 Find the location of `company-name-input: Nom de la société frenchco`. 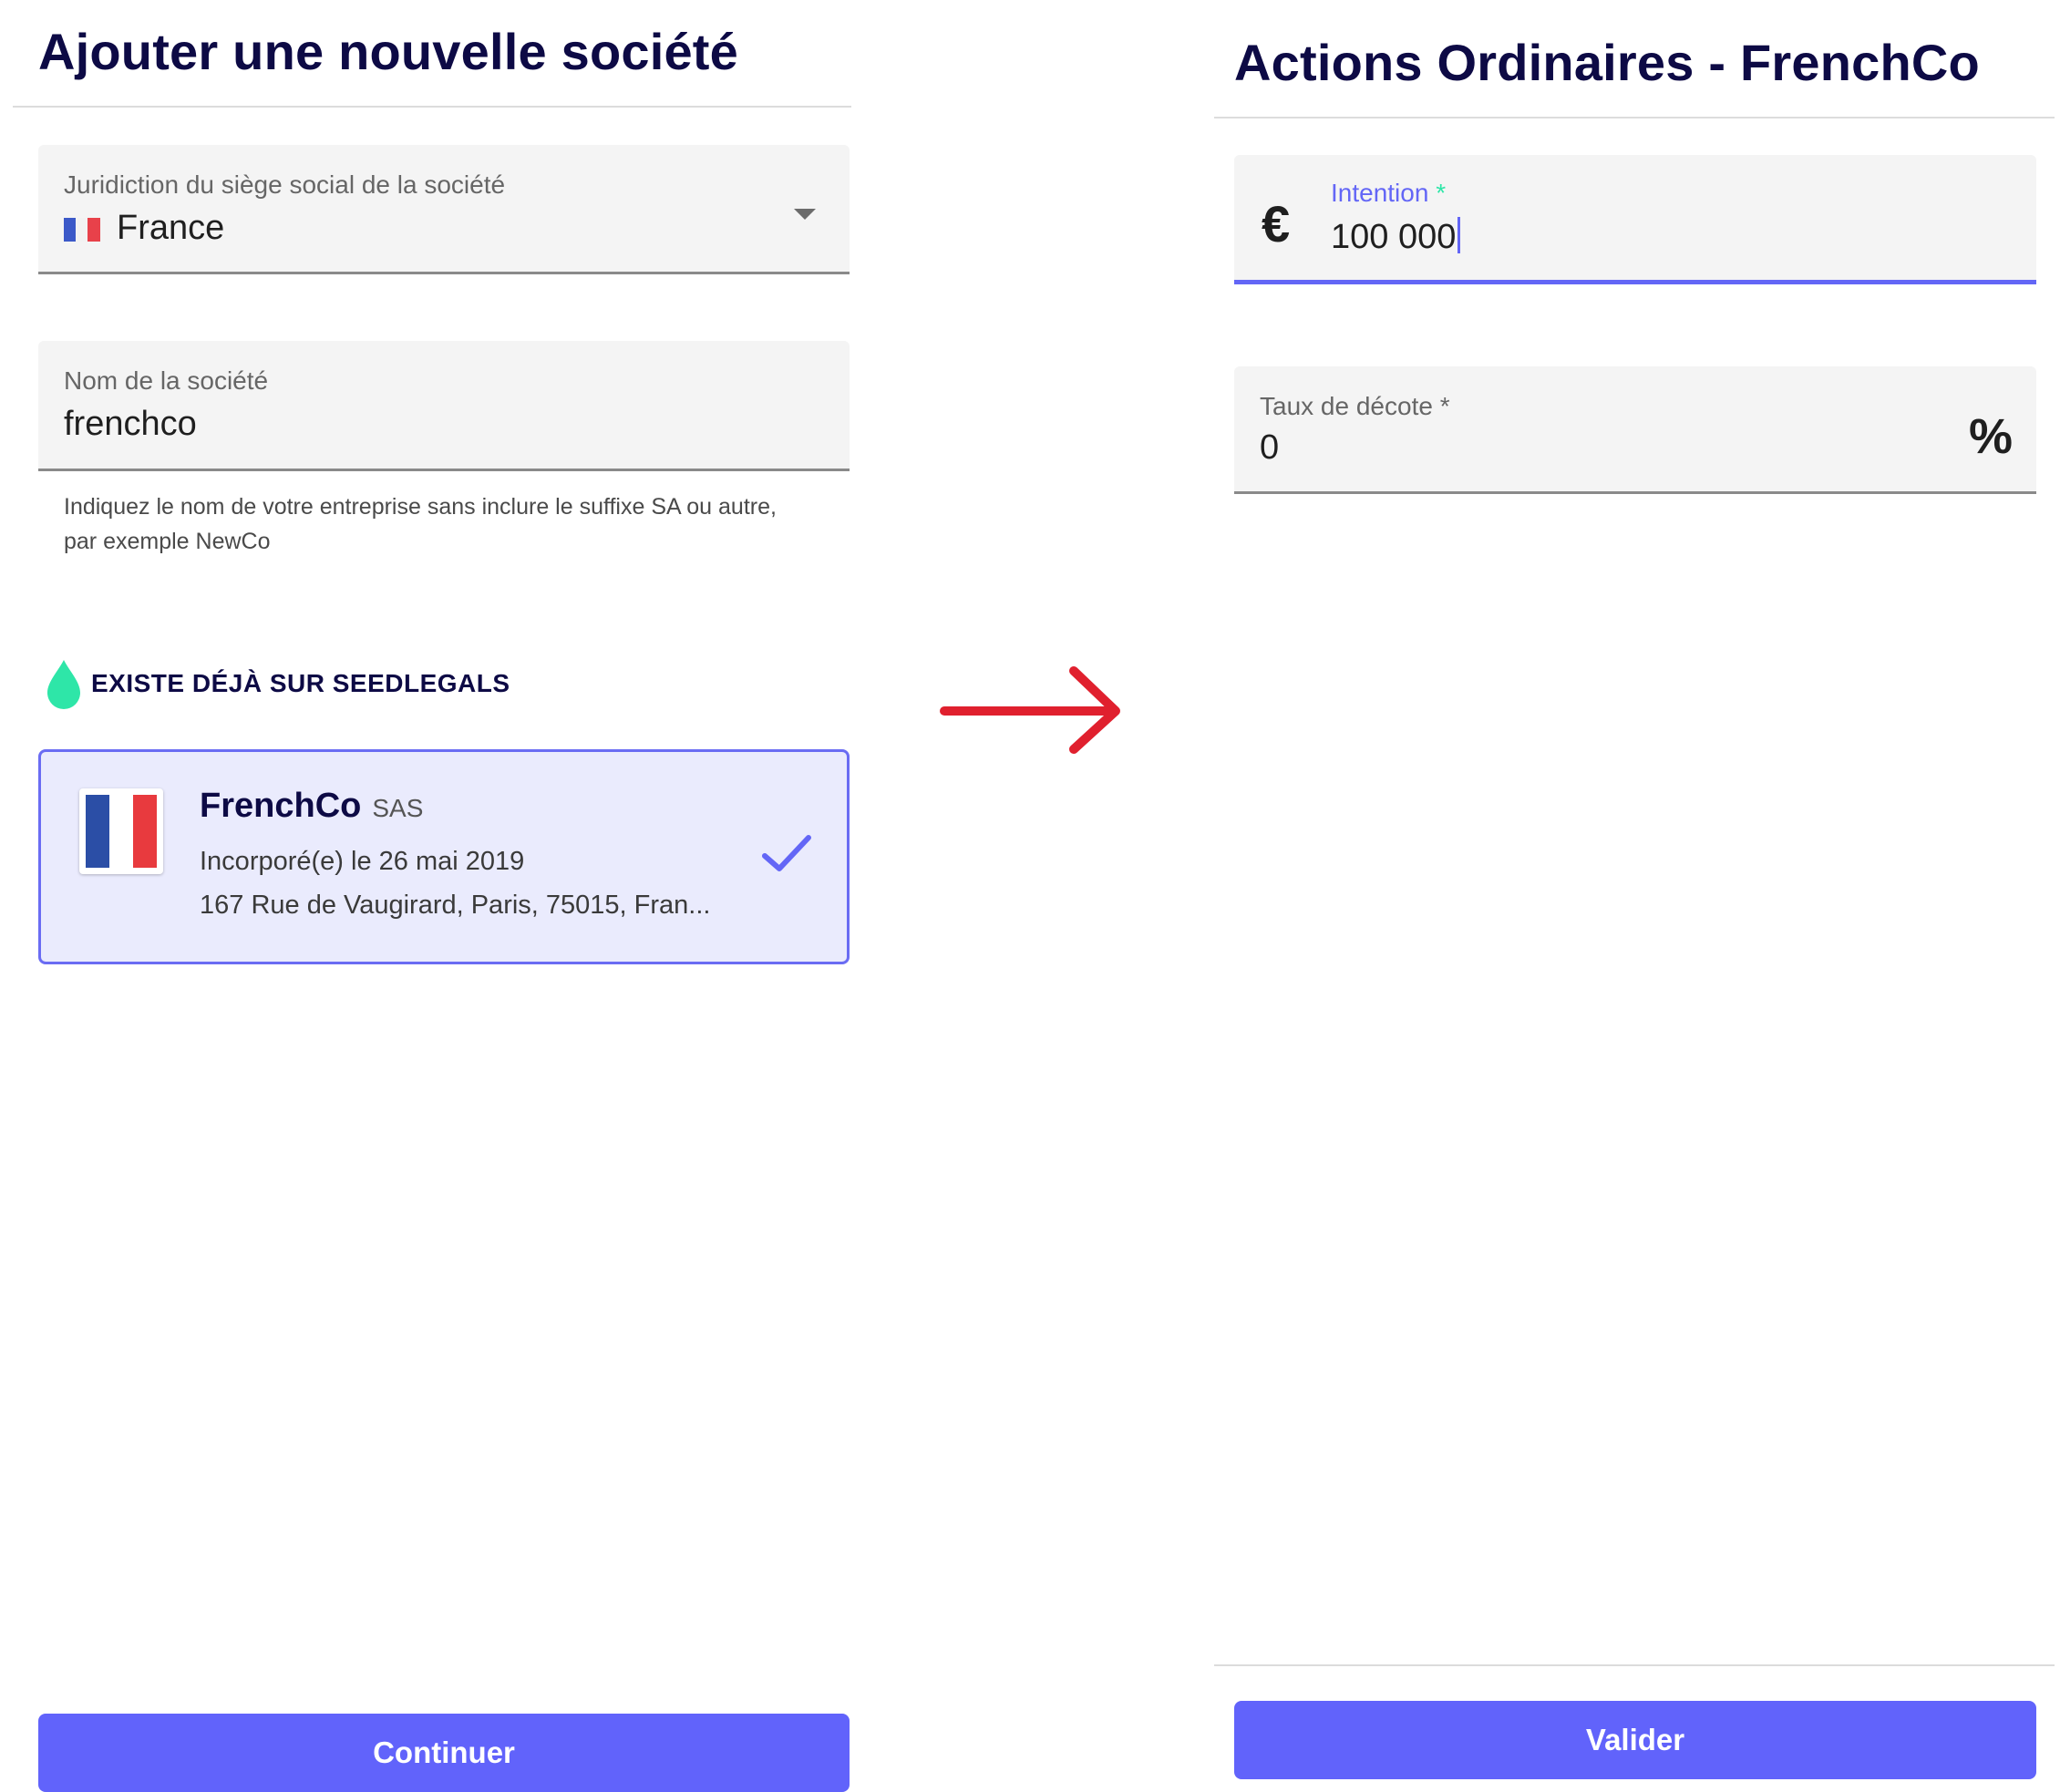

company-name-input: Nom de la société frenchco is located at coordinates (444, 406).